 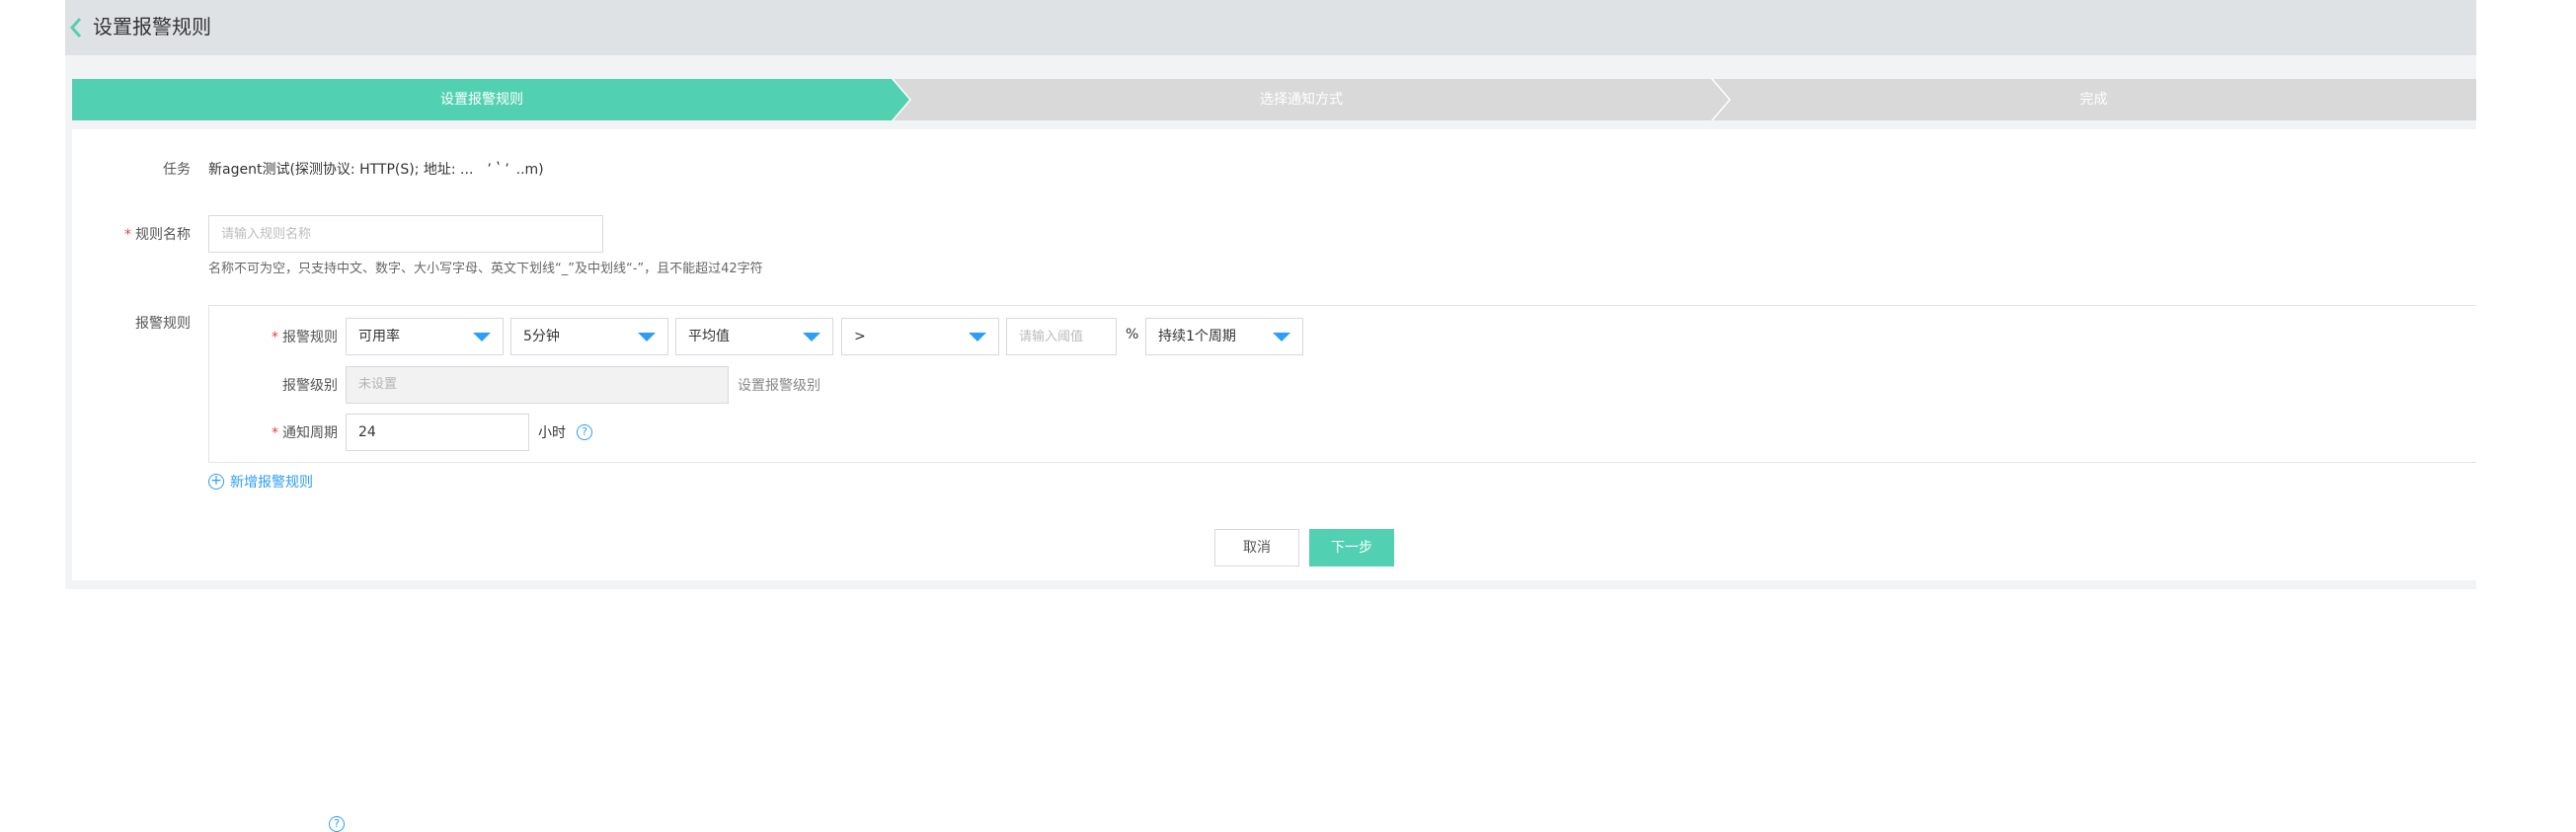 What do you see at coordinates (163, 235) in the screenshot?
I see `rule-name-label-text: 规则名称` at bounding box center [163, 235].